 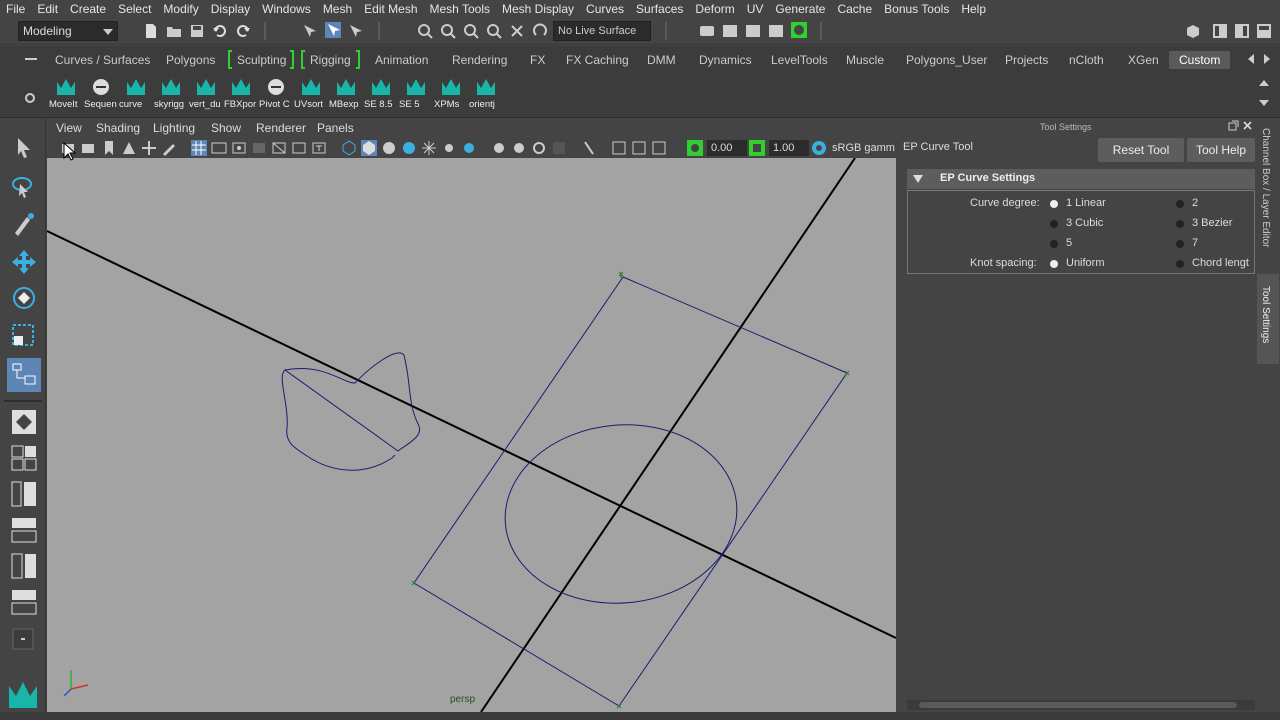 What do you see at coordinates (429, 148) in the screenshot?
I see `use-all-lights-icon` at bounding box center [429, 148].